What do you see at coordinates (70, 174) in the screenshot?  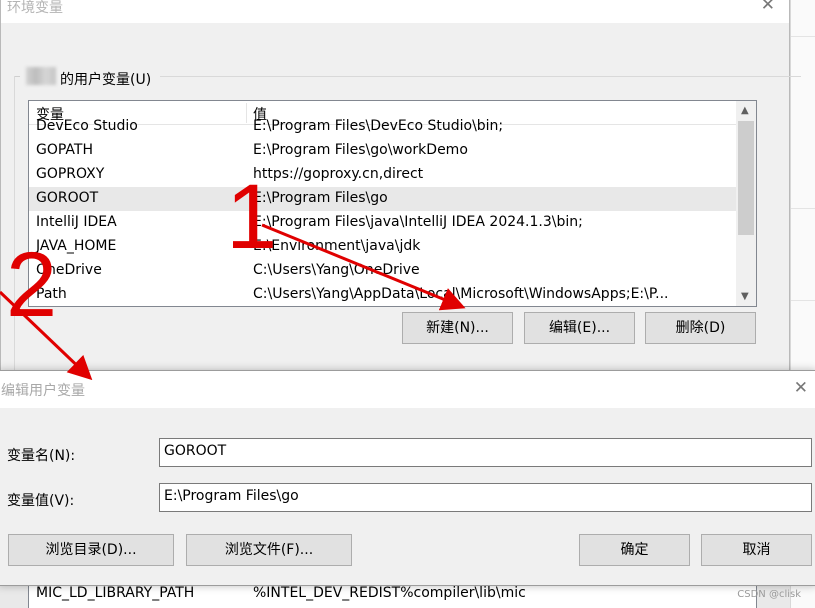 I see `variable-name: GOPROXY` at bounding box center [70, 174].